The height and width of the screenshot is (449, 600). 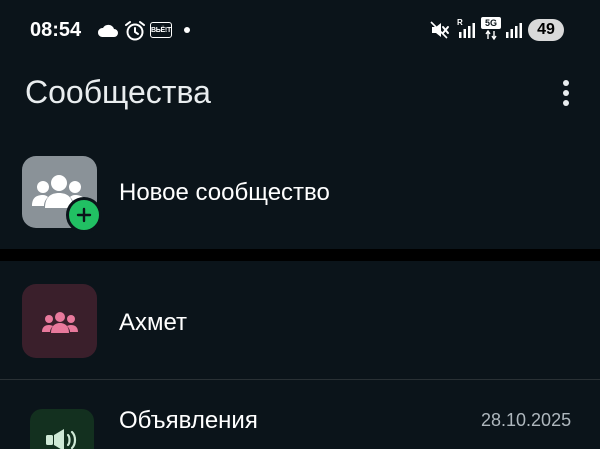 I want to click on add-badge-icon, so click(x=84, y=215).